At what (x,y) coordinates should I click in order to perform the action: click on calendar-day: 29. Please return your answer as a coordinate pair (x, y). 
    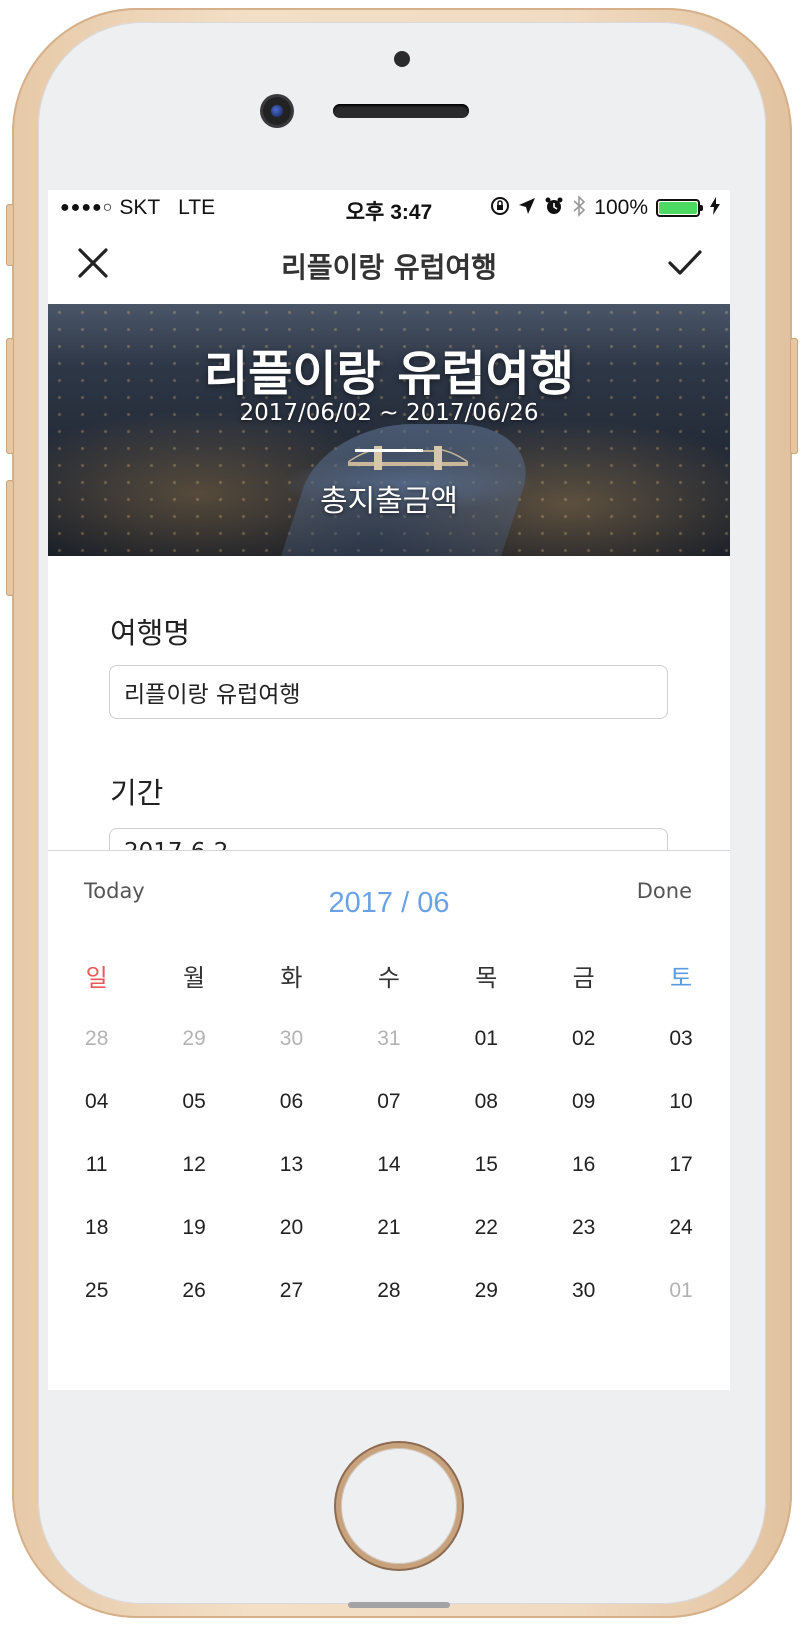
    Looking at the image, I should click on (486, 1291).